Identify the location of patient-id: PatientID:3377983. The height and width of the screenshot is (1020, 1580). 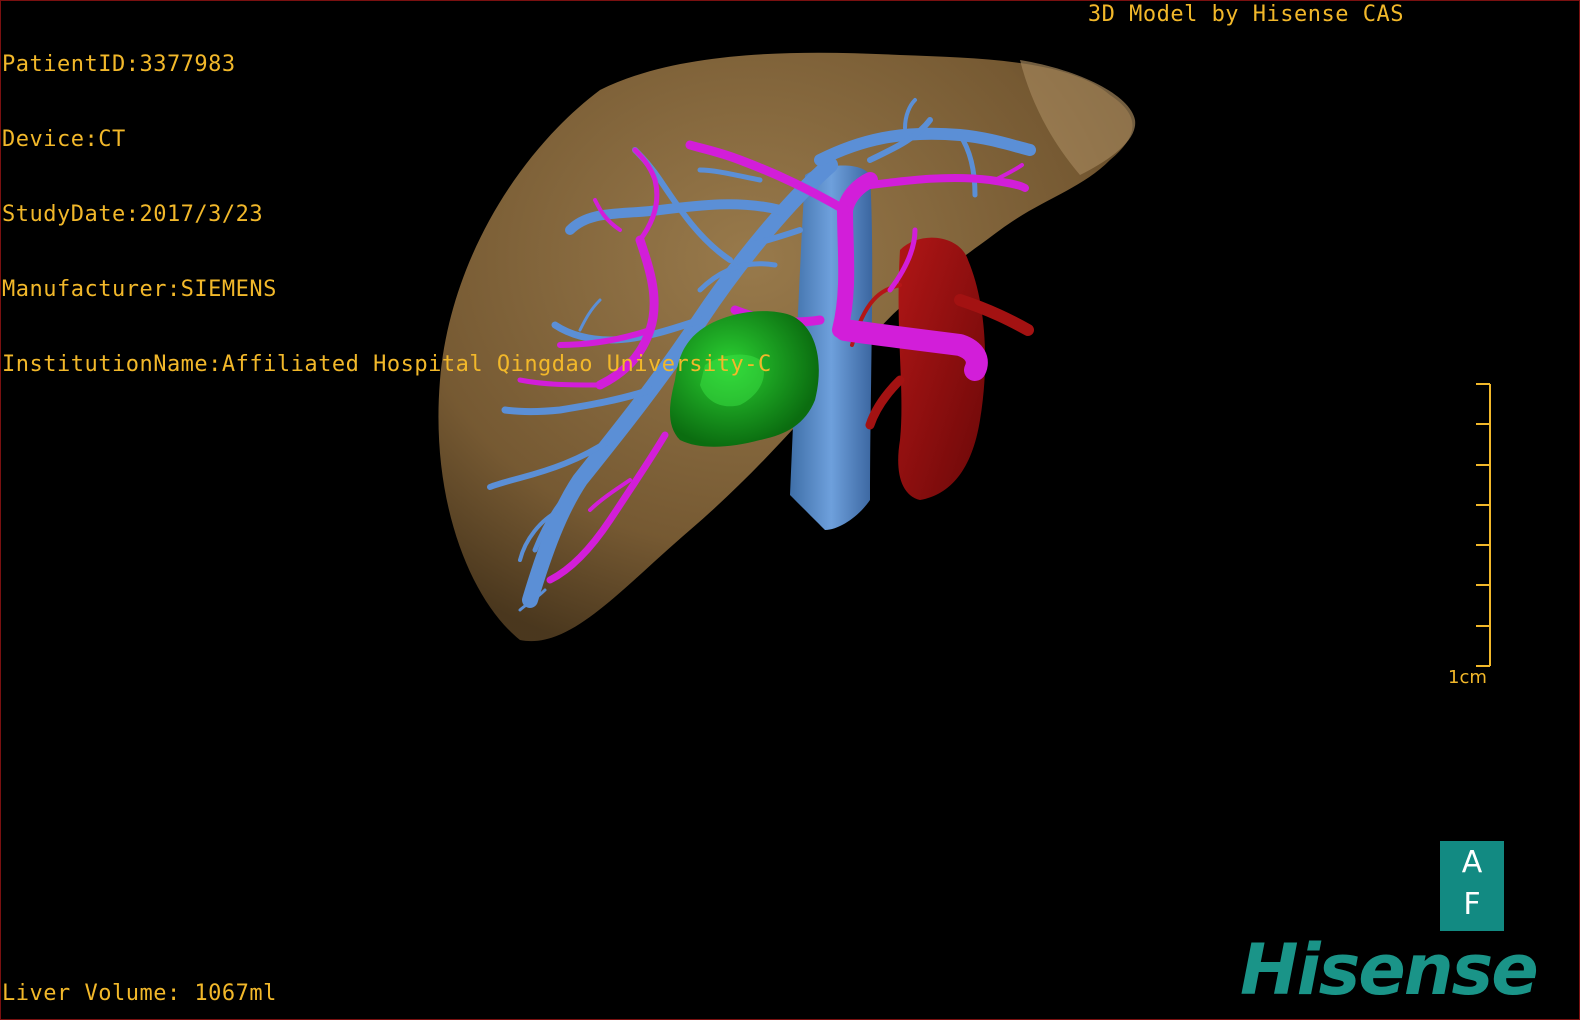
(119, 64).